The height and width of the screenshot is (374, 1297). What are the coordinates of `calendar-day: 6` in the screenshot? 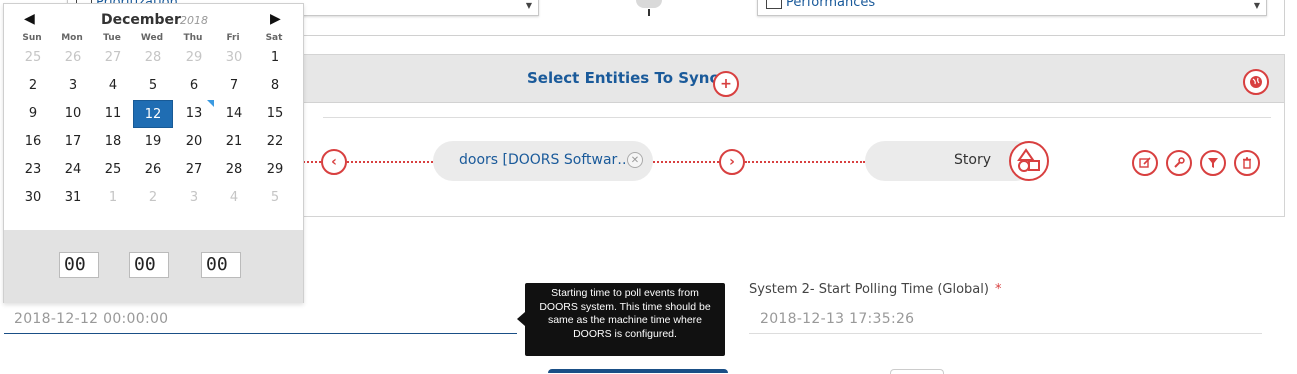 It's located at (194, 86).